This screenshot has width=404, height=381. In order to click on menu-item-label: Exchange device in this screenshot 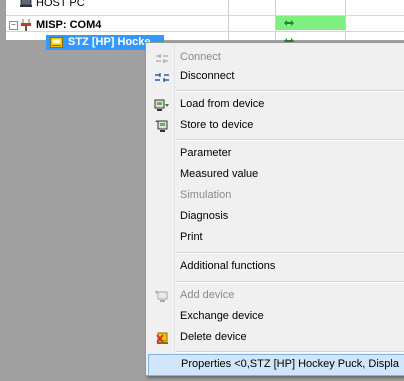, I will do `click(222, 316)`.